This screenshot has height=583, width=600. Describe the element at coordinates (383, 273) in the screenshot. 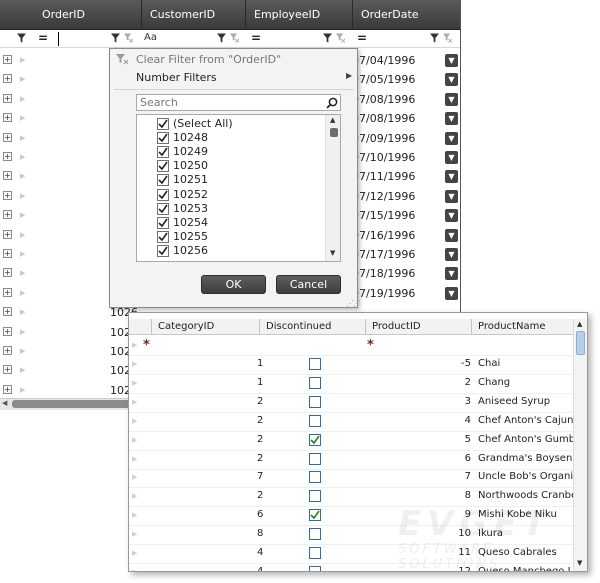

I see `order-date-cell: 07/18/1996` at that location.